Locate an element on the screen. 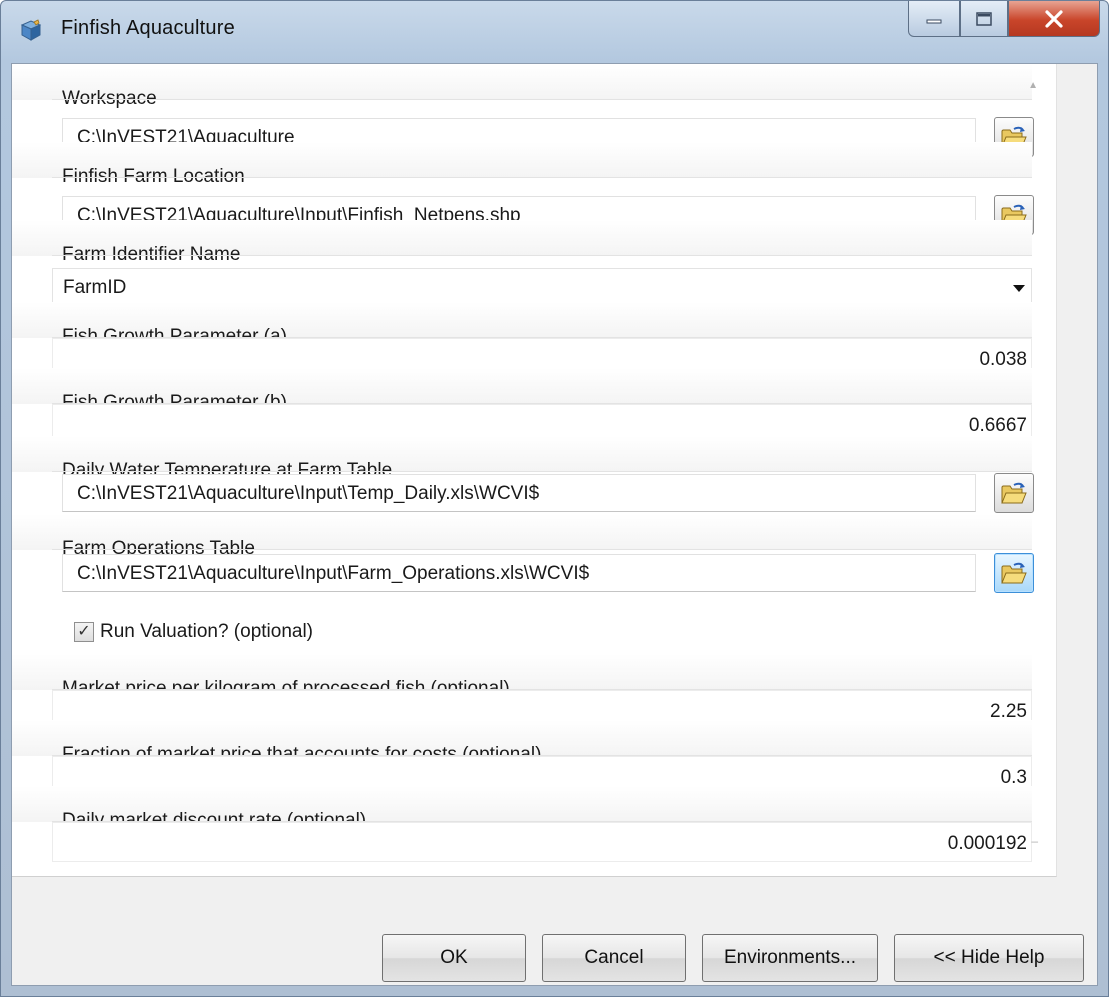 This screenshot has width=1109, height=997. minimize-button is located at coordinates (934, 19).